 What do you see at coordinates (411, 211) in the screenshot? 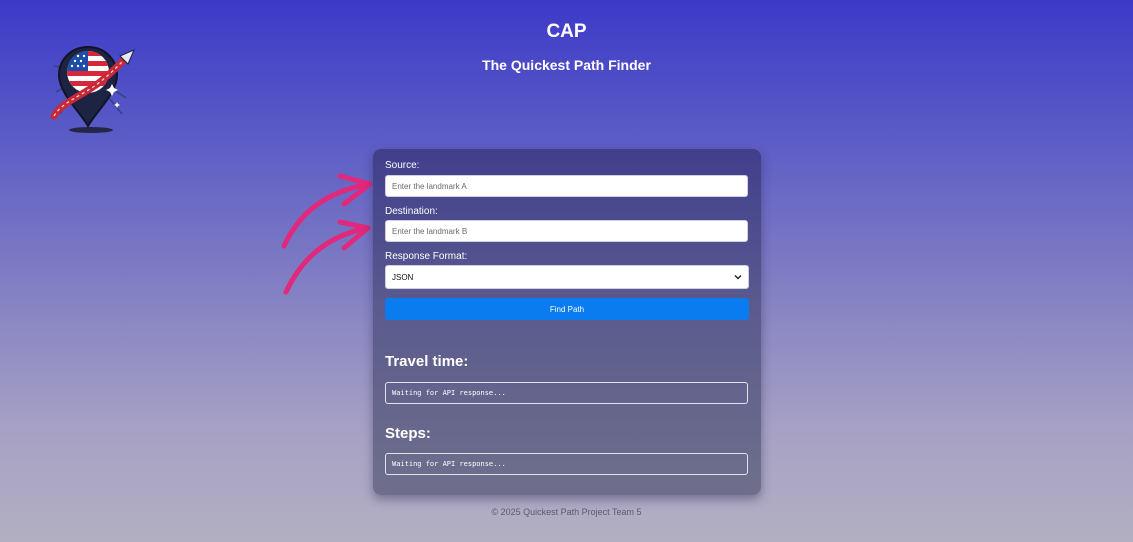
I see `destination-label: Destination:` at bounding box center [411, 211].